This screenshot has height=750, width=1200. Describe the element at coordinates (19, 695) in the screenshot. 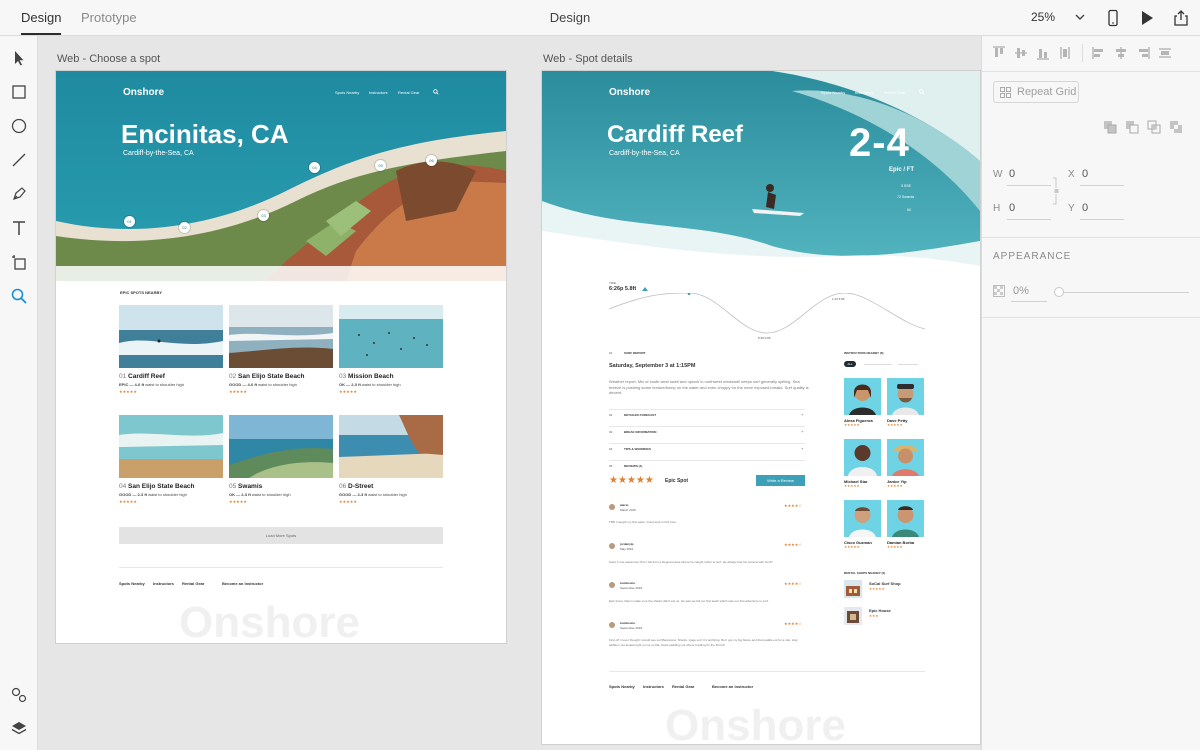

I see `assets-icon` at that location.